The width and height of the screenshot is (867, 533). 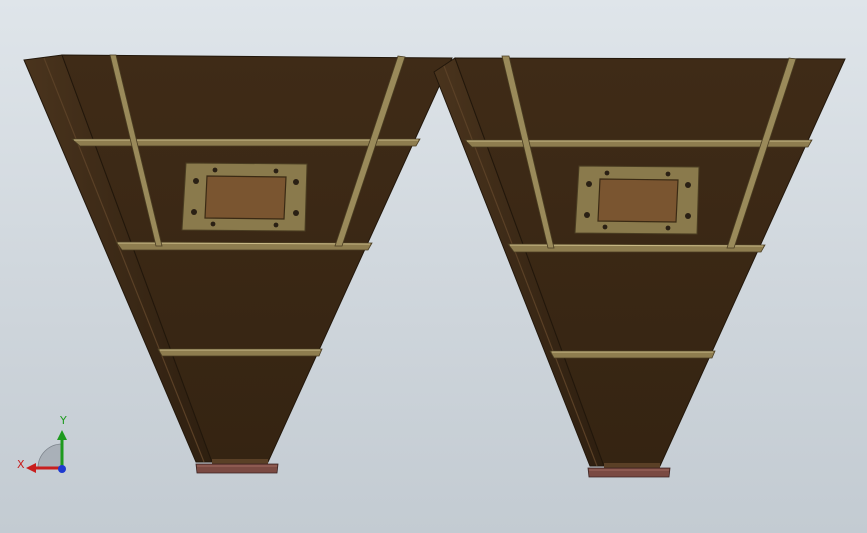 I want to click on view-orientation-triad, so click(x=46, y=451).